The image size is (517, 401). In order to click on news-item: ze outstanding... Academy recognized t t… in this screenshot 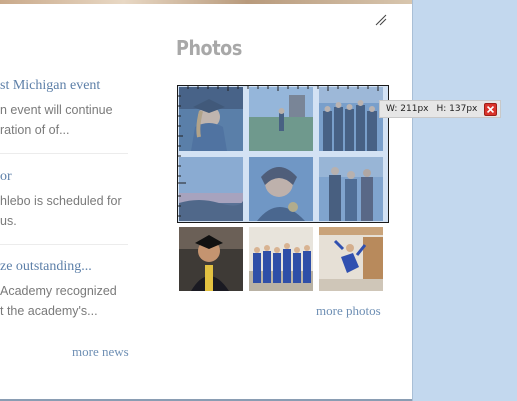, I will do `click(58, 290)`.